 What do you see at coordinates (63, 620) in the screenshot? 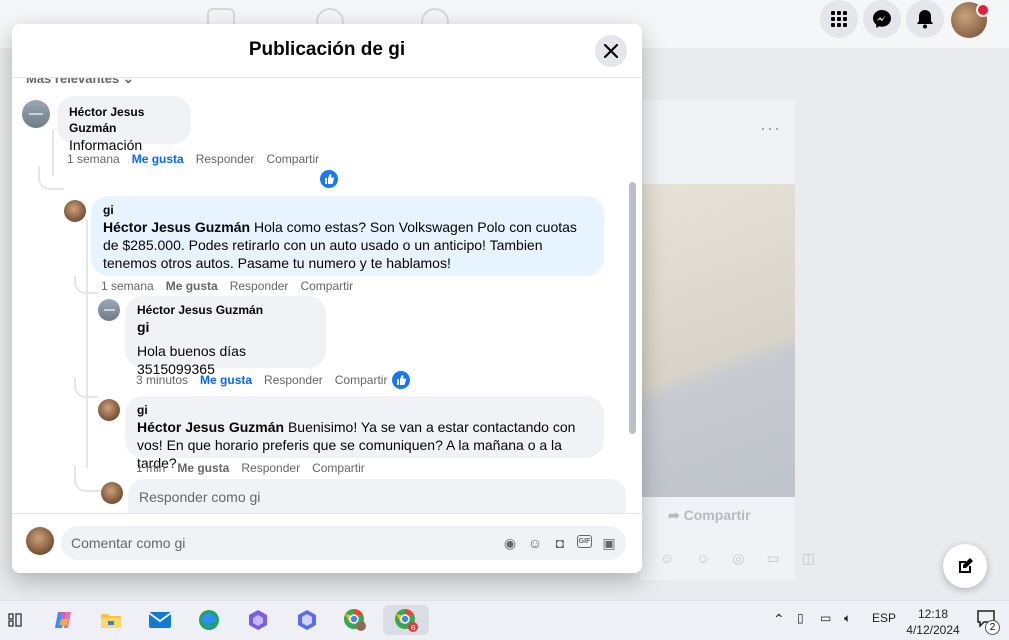
I see `copilot-icon` at bounding box center [63, 620].